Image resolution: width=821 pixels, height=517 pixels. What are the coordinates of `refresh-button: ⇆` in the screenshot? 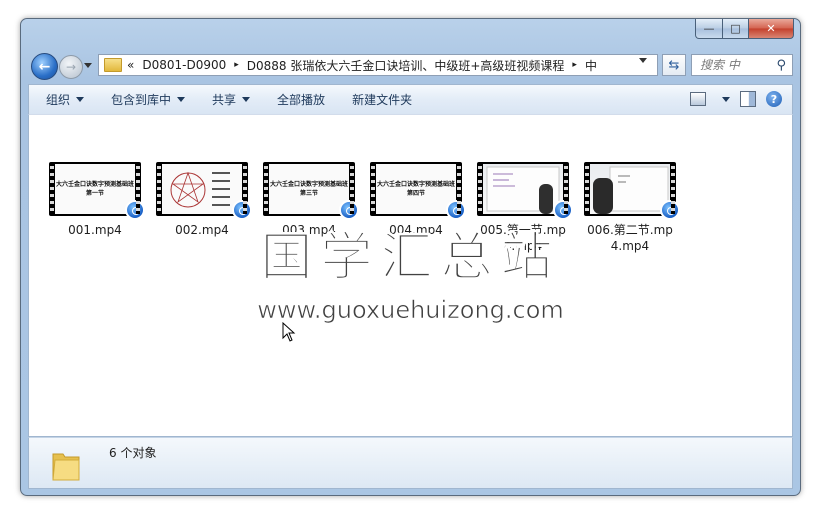 It's located at (674, 65).